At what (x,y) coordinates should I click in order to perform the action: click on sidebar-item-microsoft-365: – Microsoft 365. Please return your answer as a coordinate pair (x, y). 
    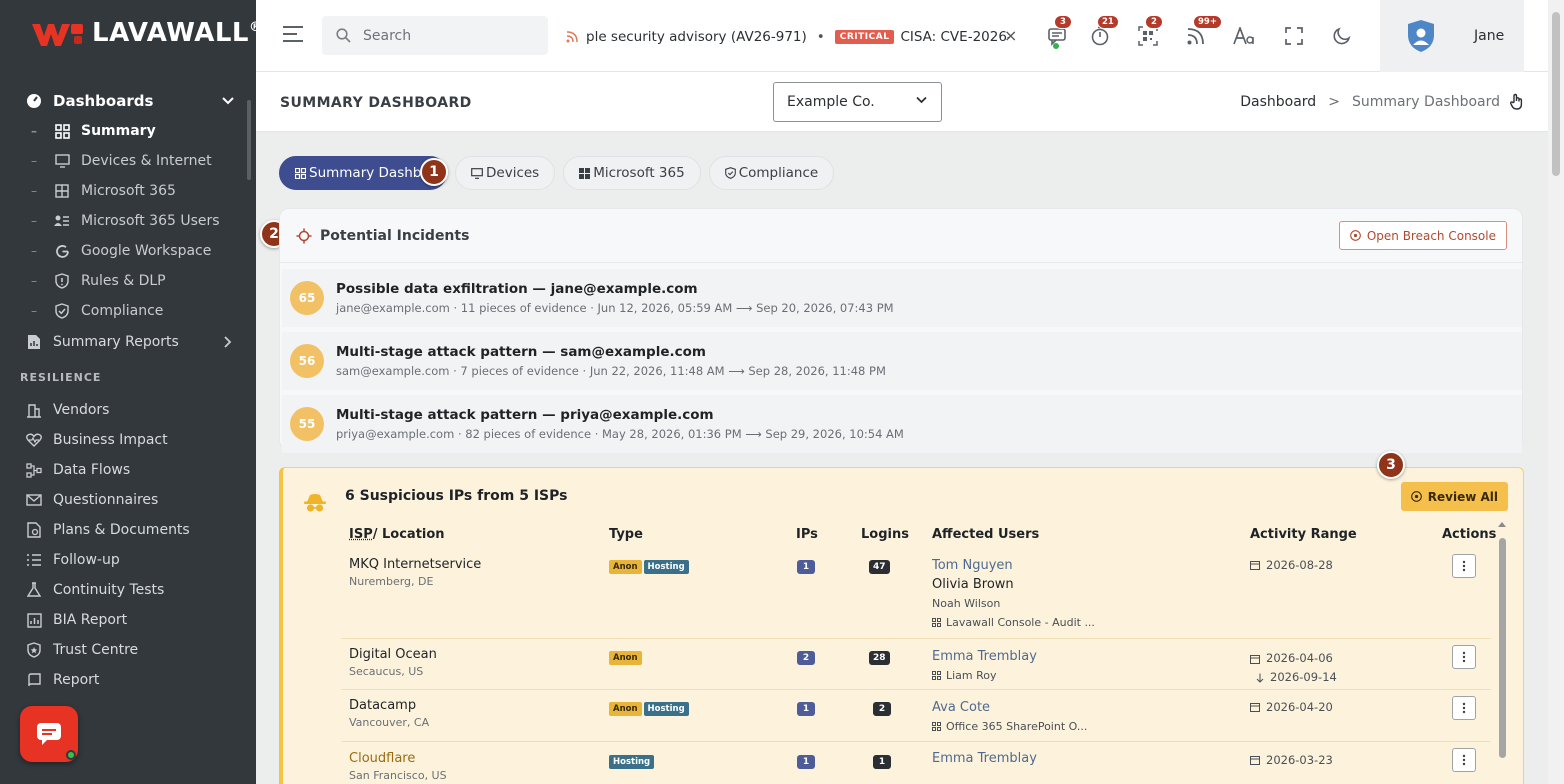
    Looking at the image, I should click on (128, 191).